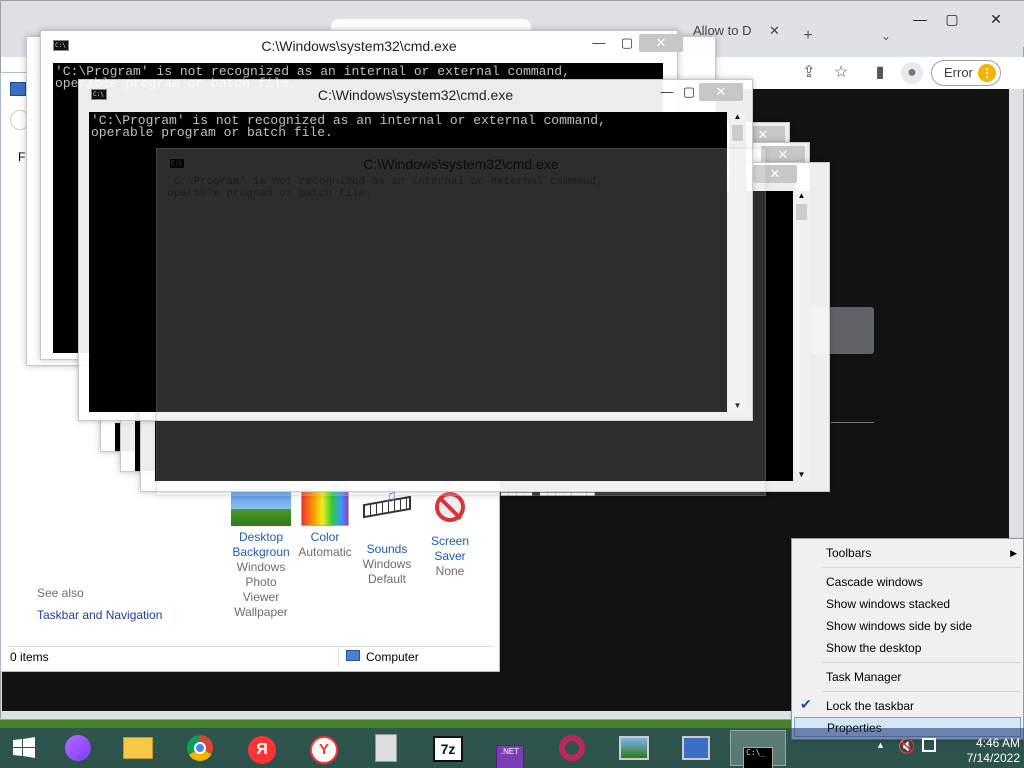 This screenshot has height=768, width=1024. I want to click on yandex-browser-icon: Y, so click(324, 750).